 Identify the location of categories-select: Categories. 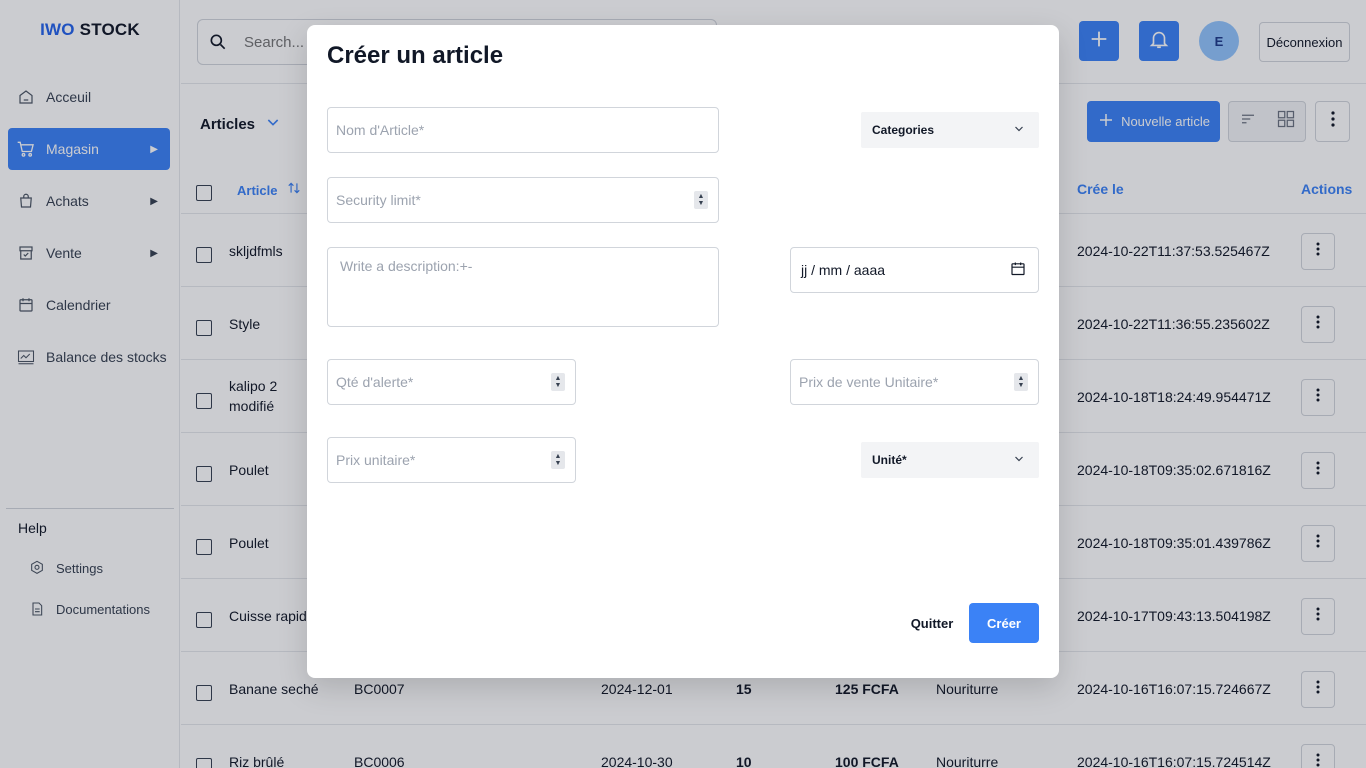
(950, 130).